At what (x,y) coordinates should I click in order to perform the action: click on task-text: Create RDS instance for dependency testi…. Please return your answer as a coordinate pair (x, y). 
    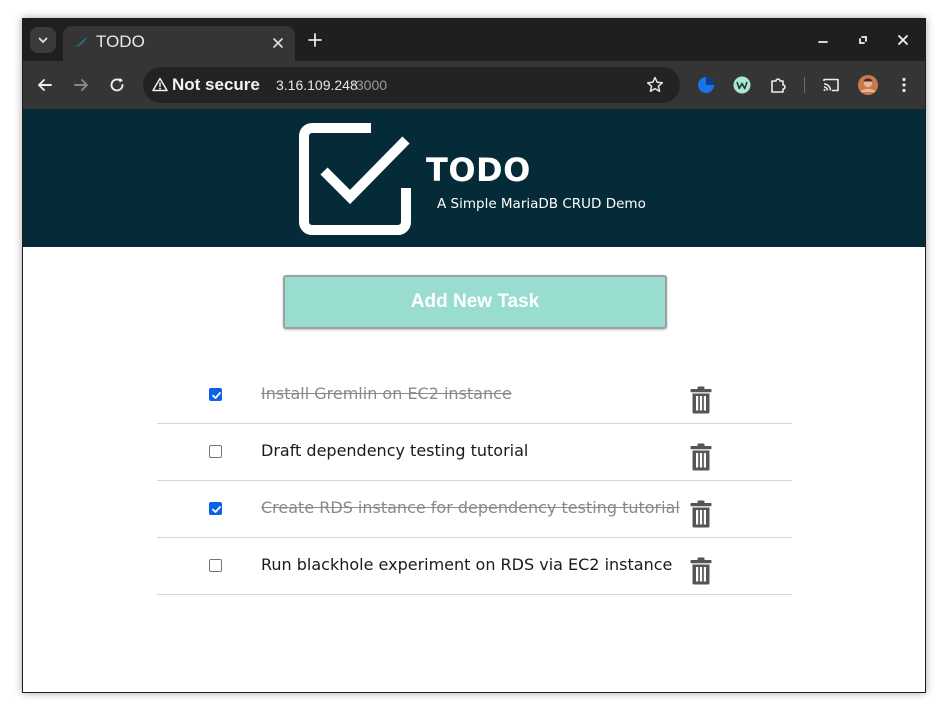
    Looking at the image, I should click on (470, 507).